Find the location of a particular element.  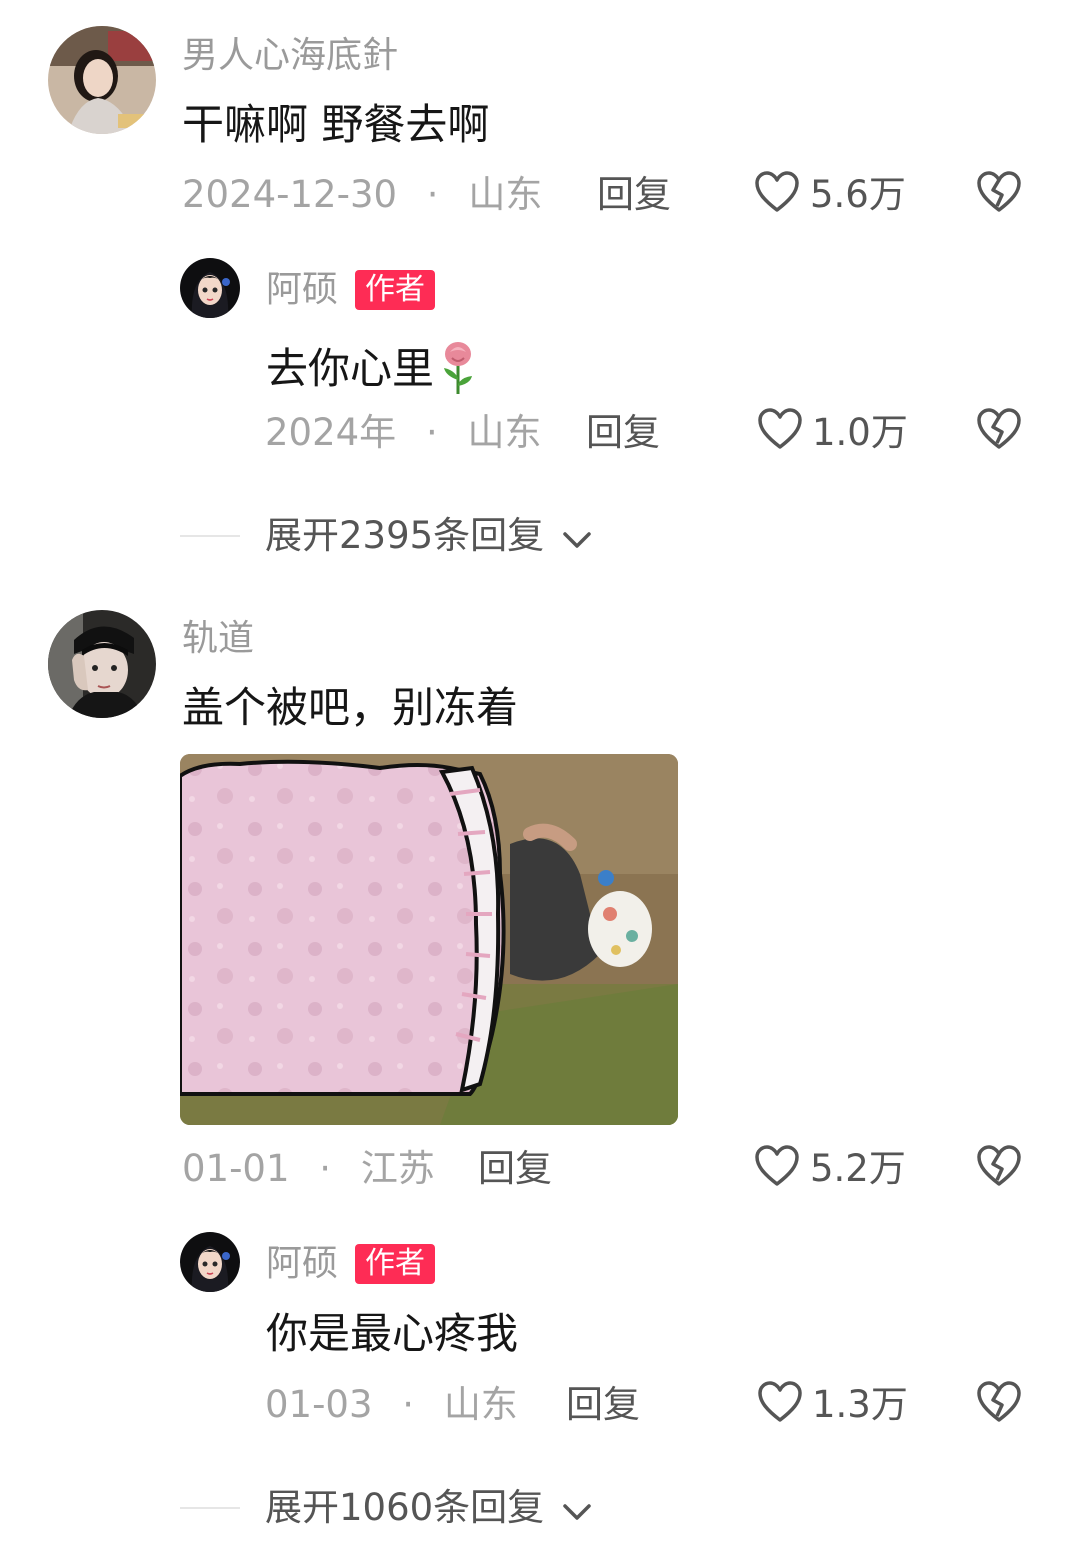

reply-meta: 2024年 · 山东 is located at coordinates (403, 432).